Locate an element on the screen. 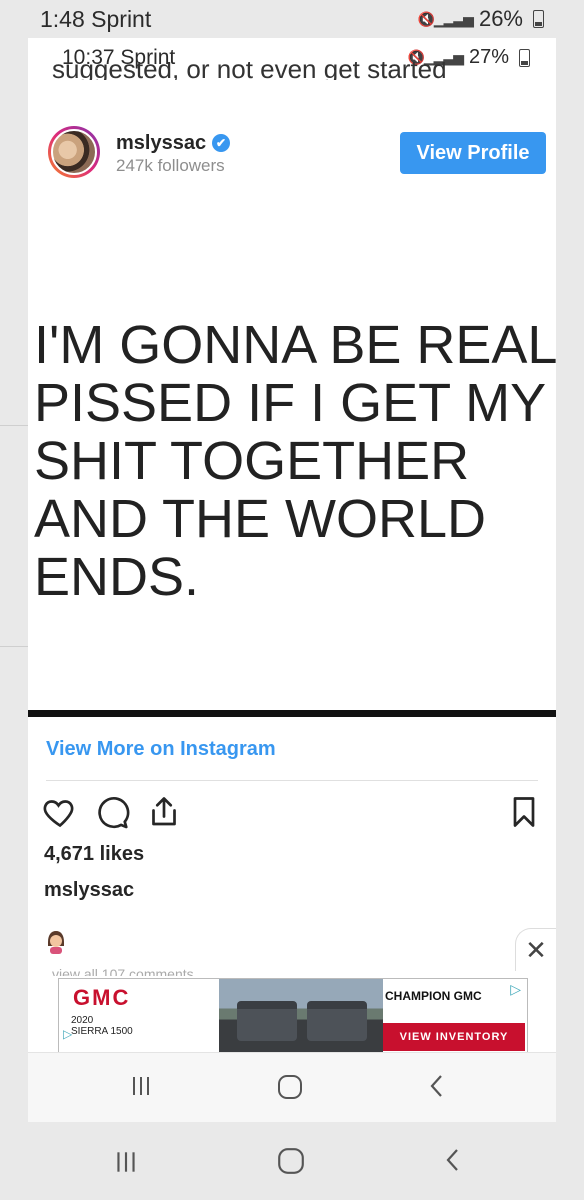  quote-line: AND THE WORLD is located at coordinates (260, 519).